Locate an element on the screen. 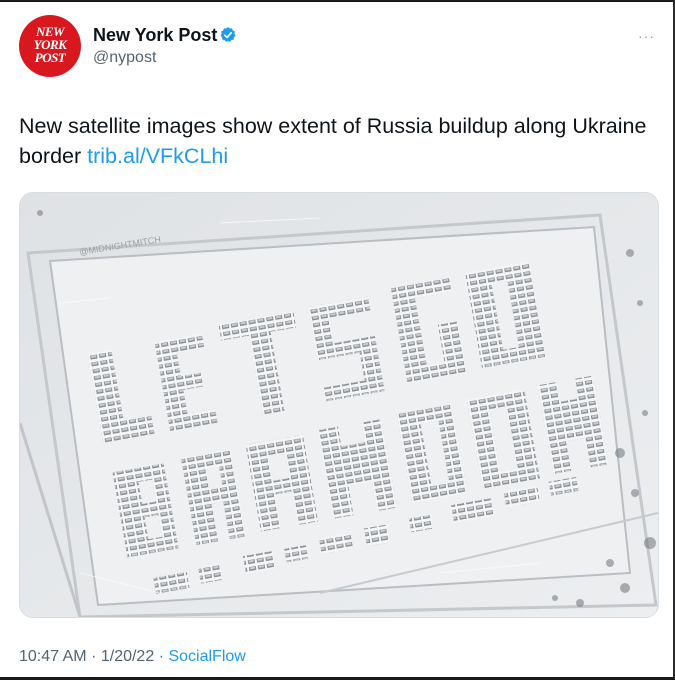 Image resolution: width=675 pixels, height=680 pixels. tweet-time: 10:47 AM is located at coordinates (53, 656).